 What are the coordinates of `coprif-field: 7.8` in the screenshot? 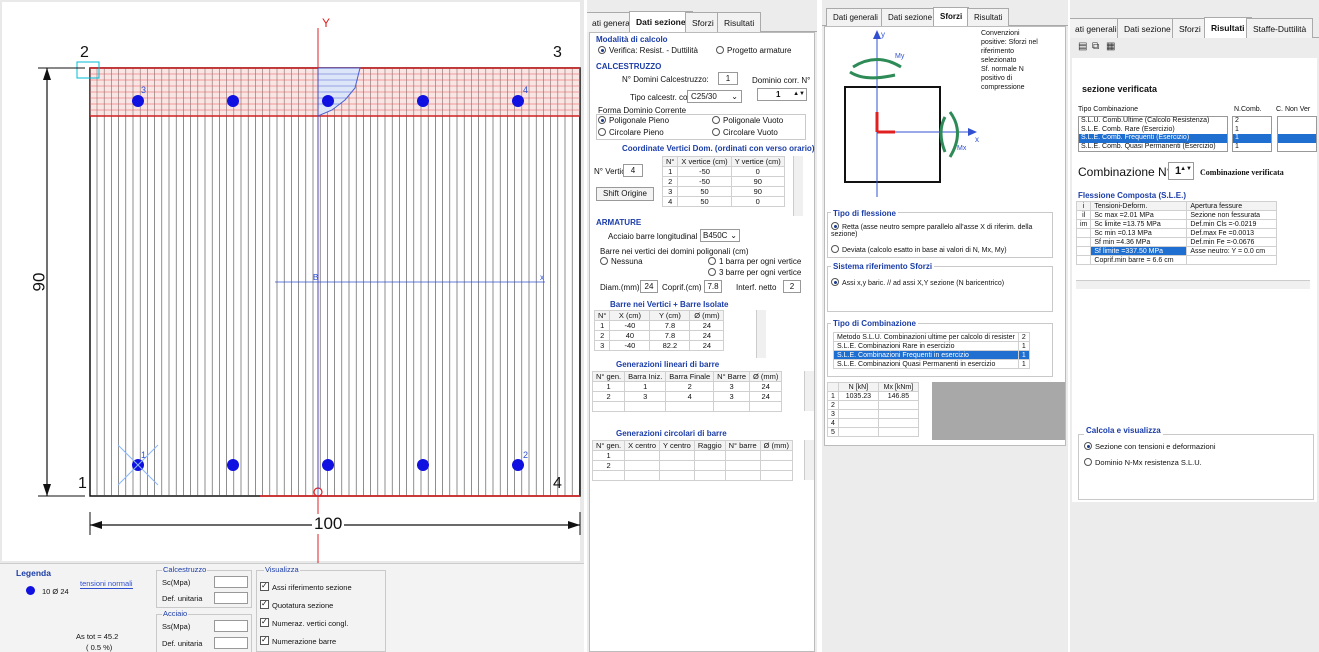 It's located at (713, 286).